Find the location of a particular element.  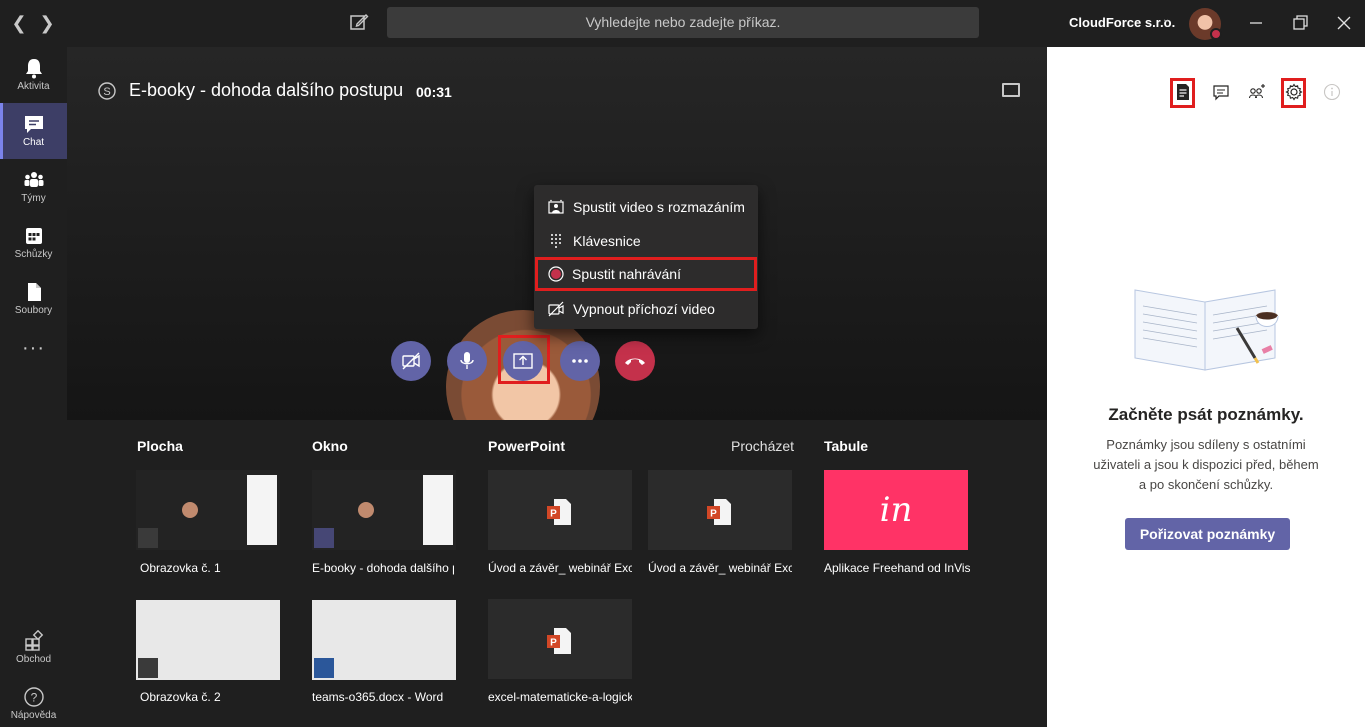

rail-more-button: ··· is located at coordinates (33, 347).